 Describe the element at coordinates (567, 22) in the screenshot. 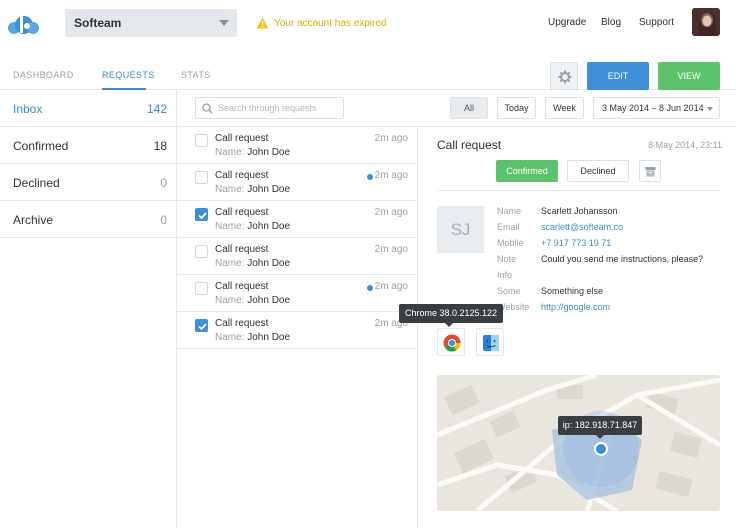

I see `nav-upgrade: Upgrade` at that location.